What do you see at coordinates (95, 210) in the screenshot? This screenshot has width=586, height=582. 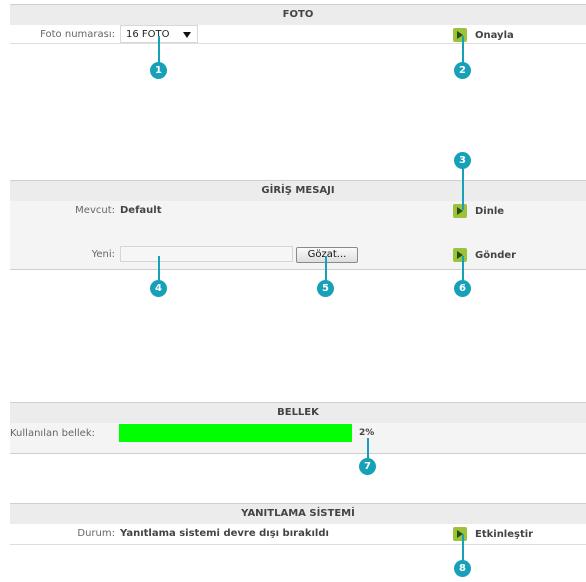 I see `current-message-label: Mevcut:` at bounding box center [95, 210].